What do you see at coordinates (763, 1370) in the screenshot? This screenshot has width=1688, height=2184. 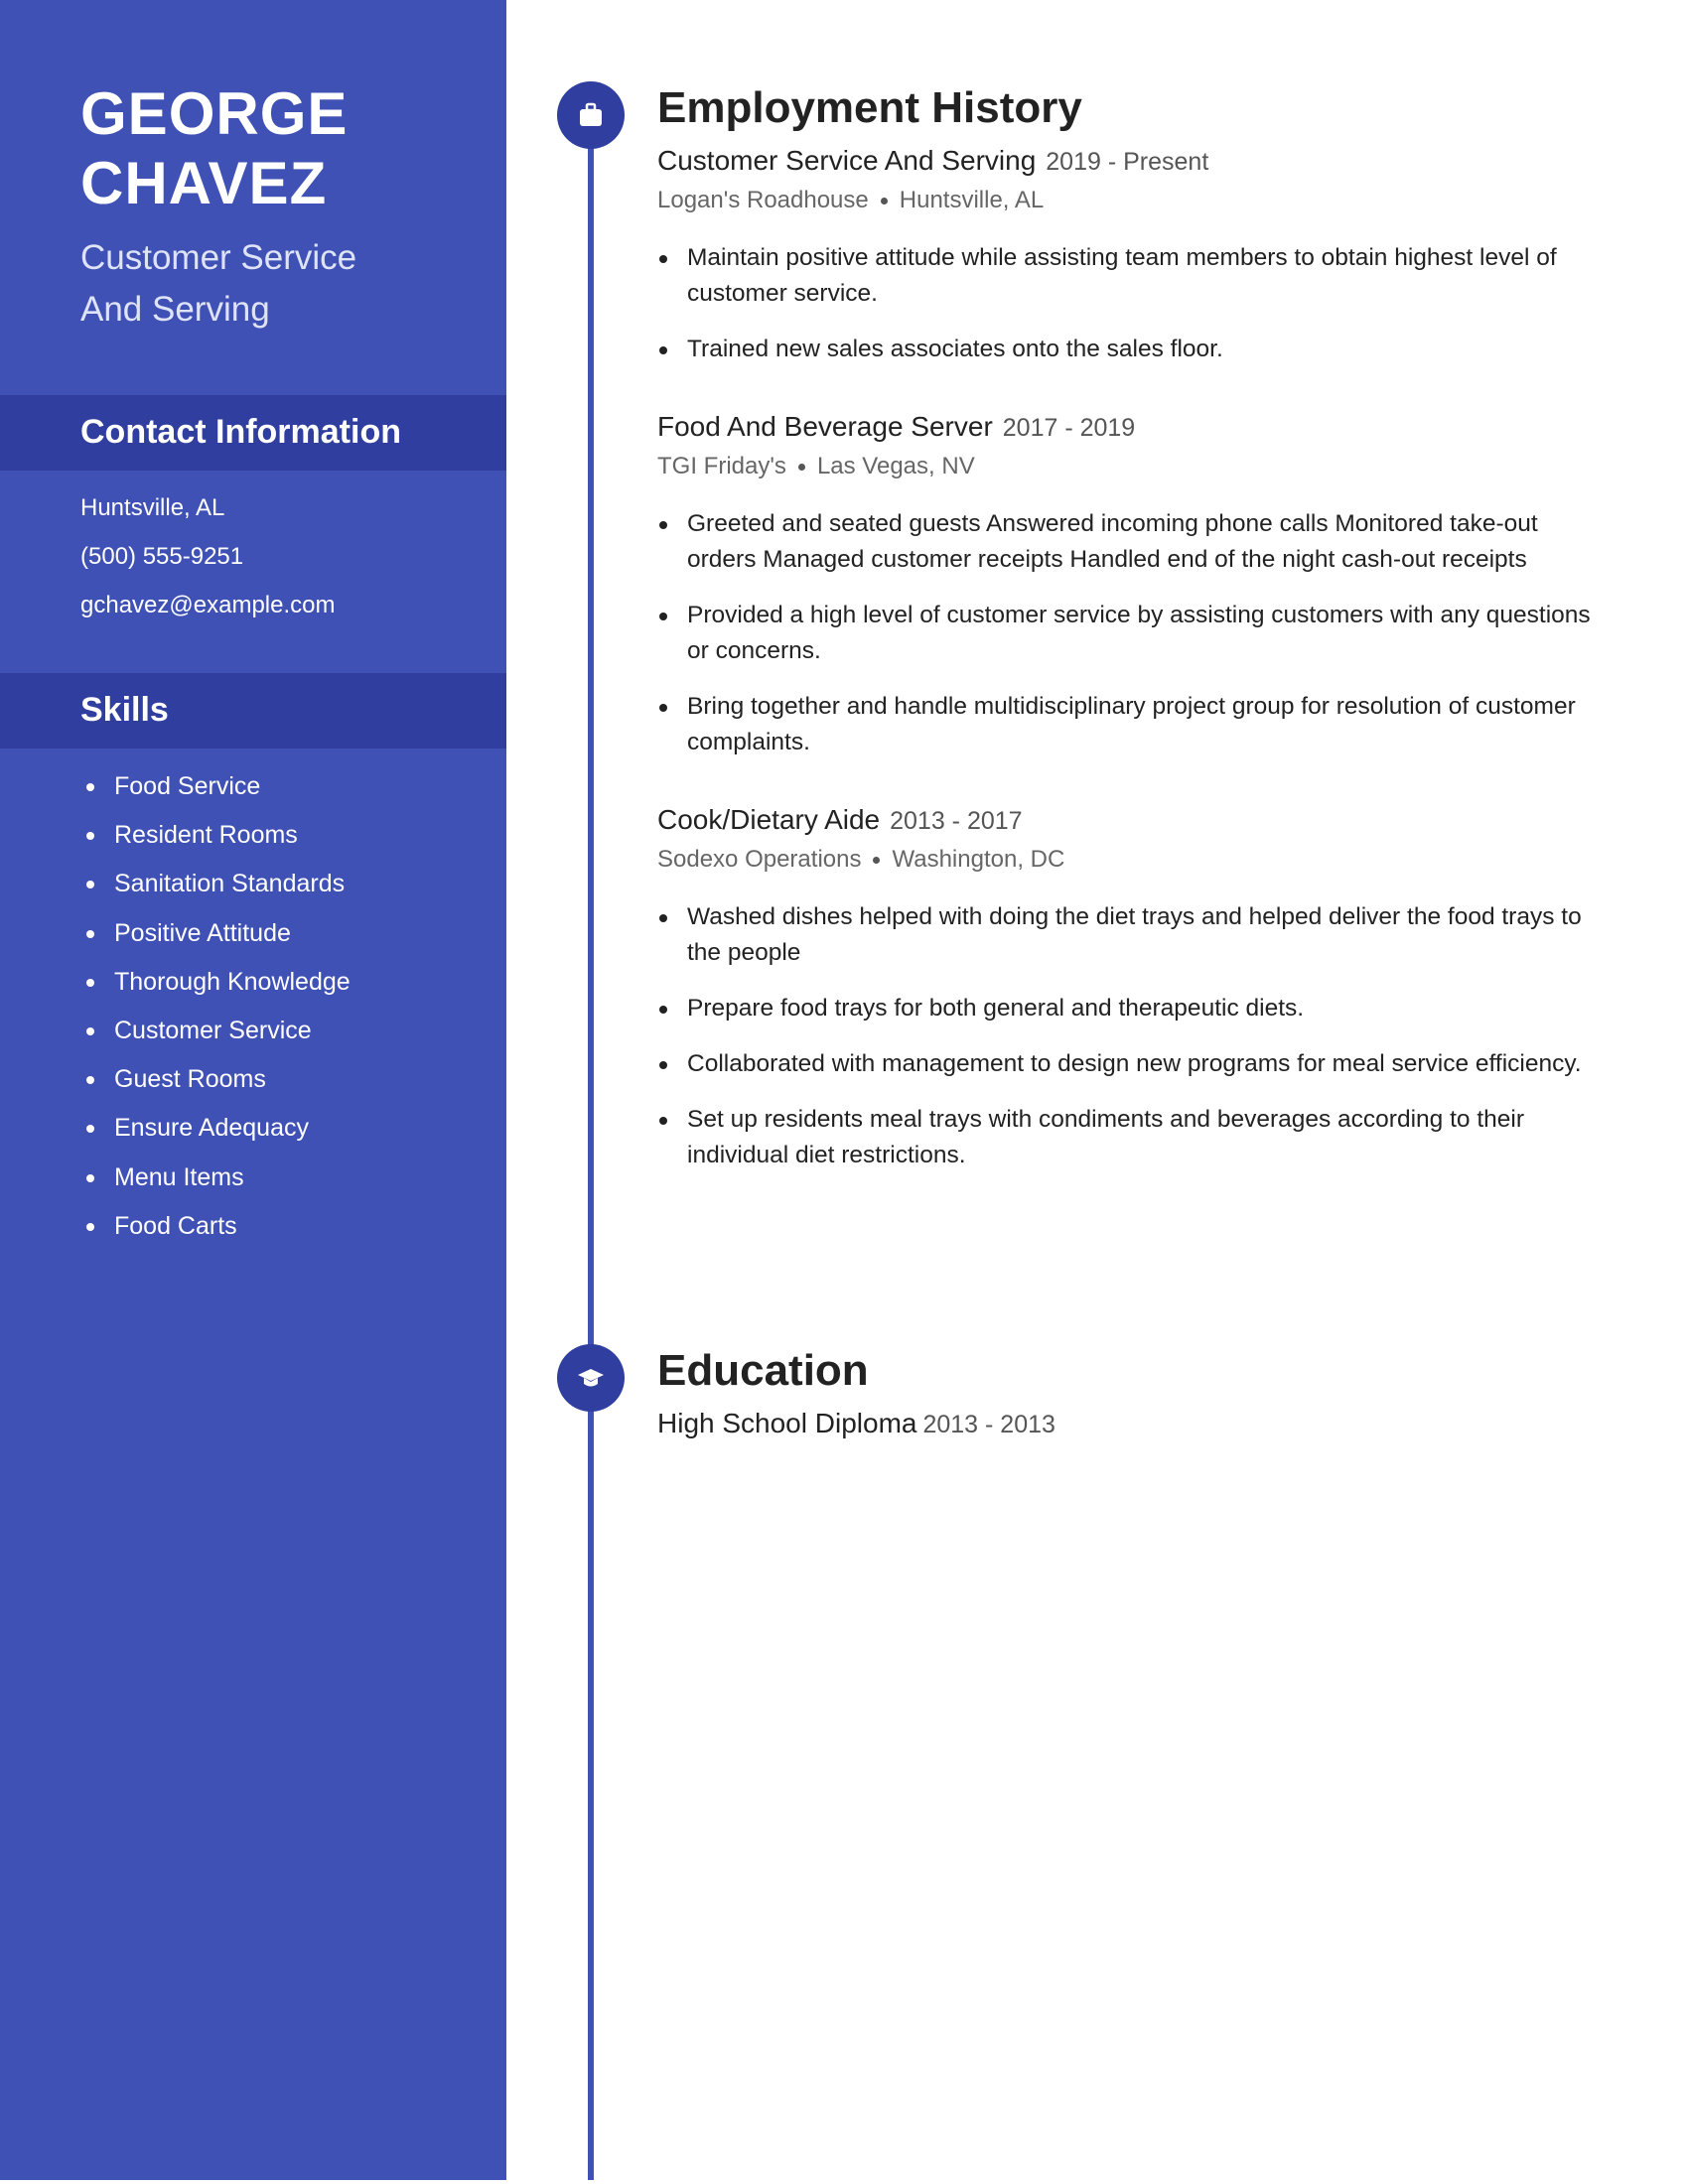 I see `education-heading: Education` at bounding box center [763, 1370].